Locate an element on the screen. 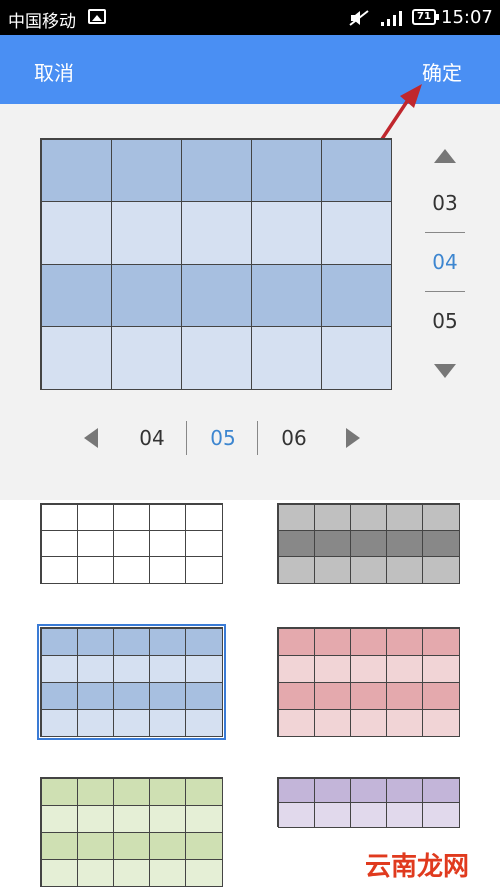 This screenshot has width=500, height=890. row-up-arrow-icon is located at coordinates (445, 156).